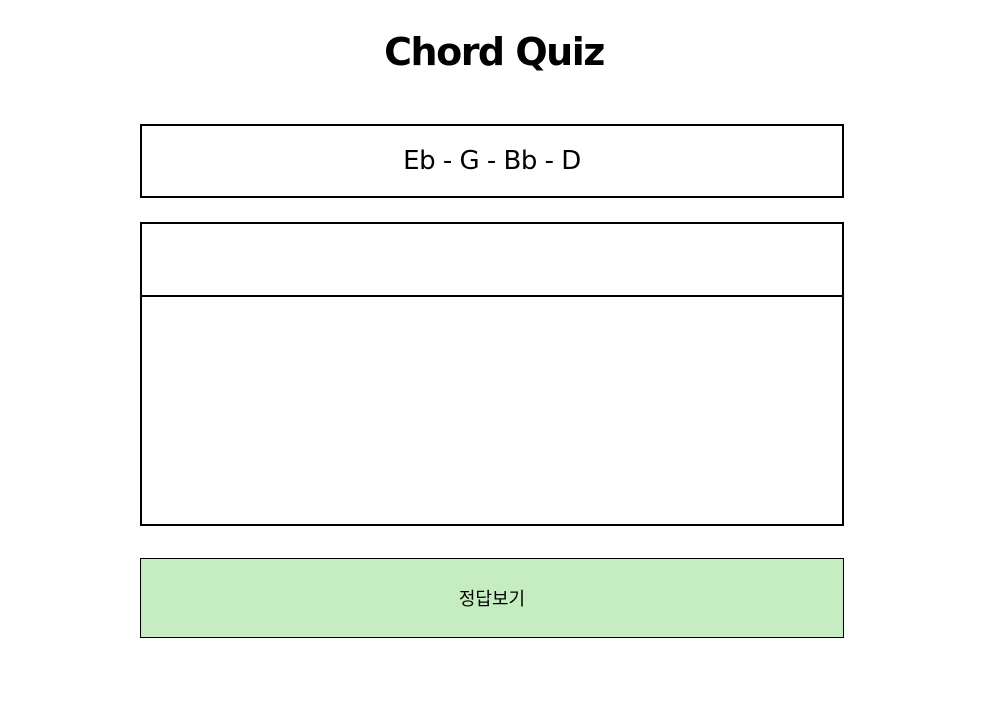 This screenshot has height=714, width=988. I want to click on show-answer-button: 정답보기, so click(492, 598).